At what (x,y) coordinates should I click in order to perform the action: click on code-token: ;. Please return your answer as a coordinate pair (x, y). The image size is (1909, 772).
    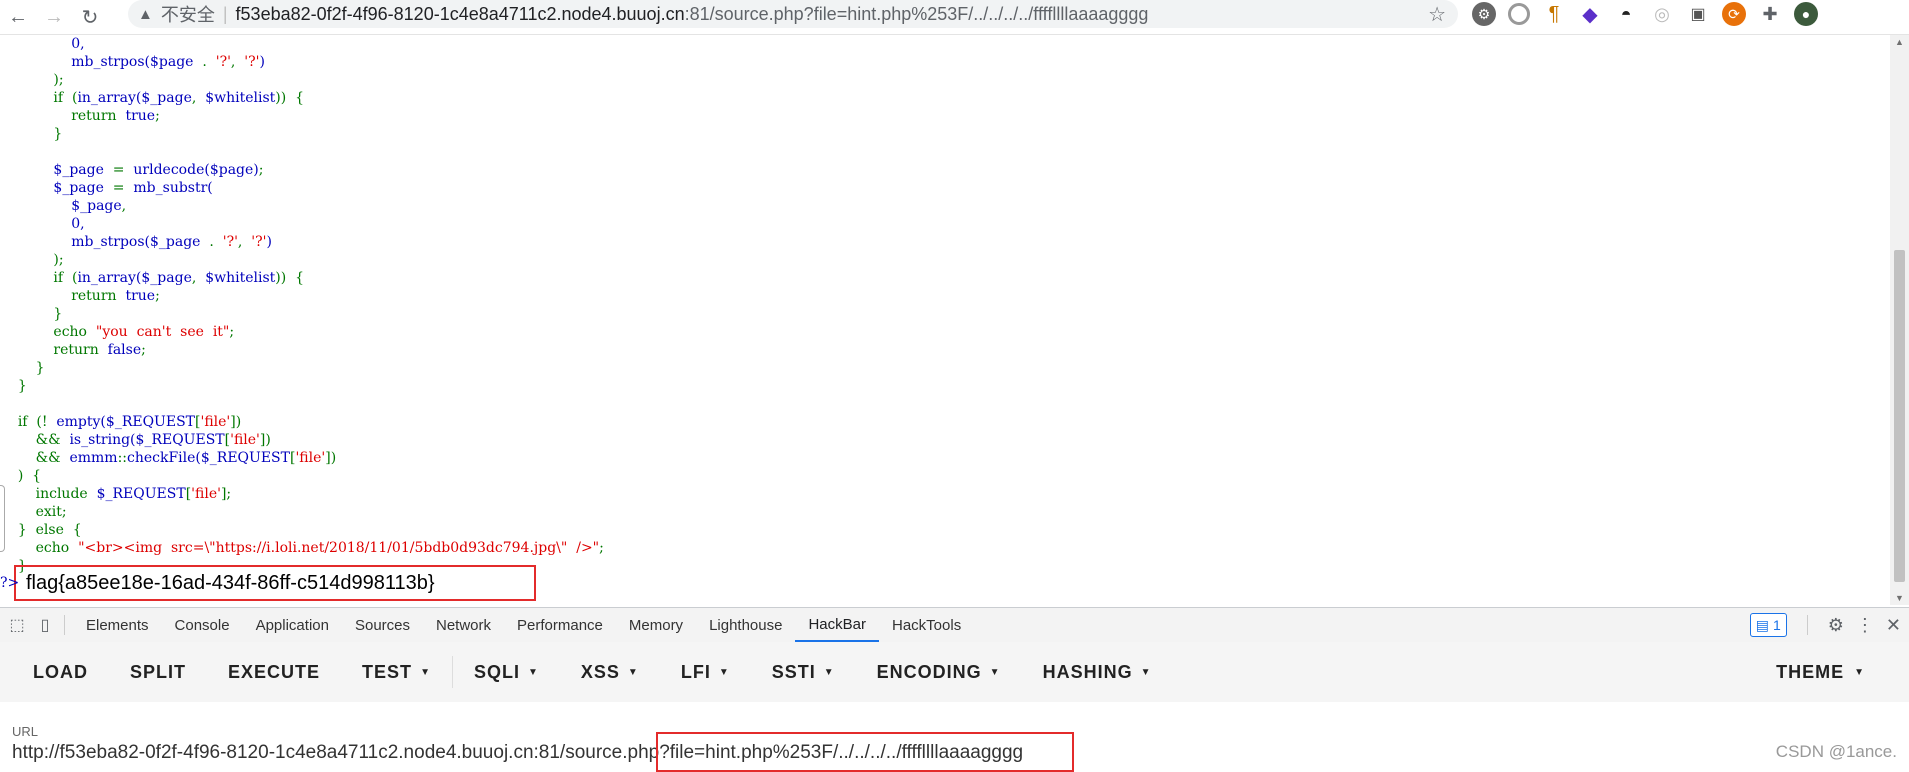
    Looking at the image, I should click on (157, 296).